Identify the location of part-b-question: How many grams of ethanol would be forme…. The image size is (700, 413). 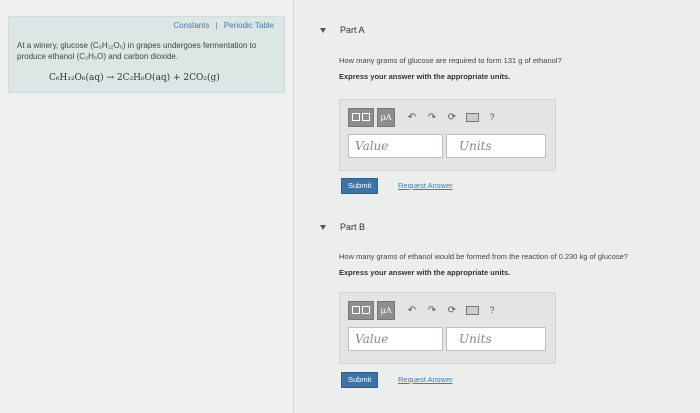
(483, 256).